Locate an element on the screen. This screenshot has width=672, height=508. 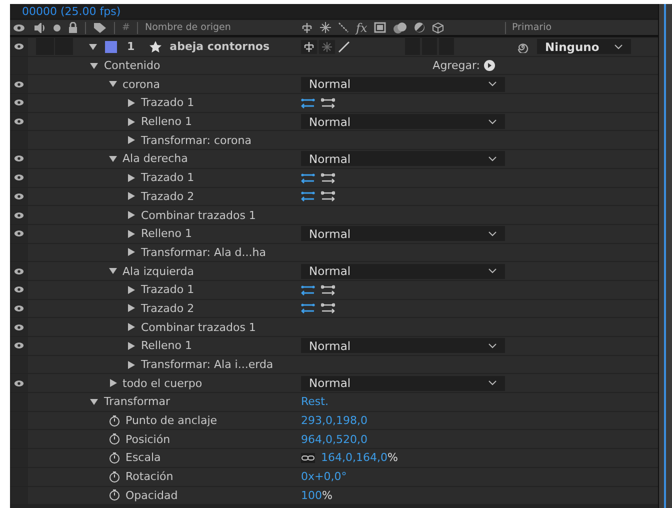
effects-column-header: fx is located at coordinates (362, 27).